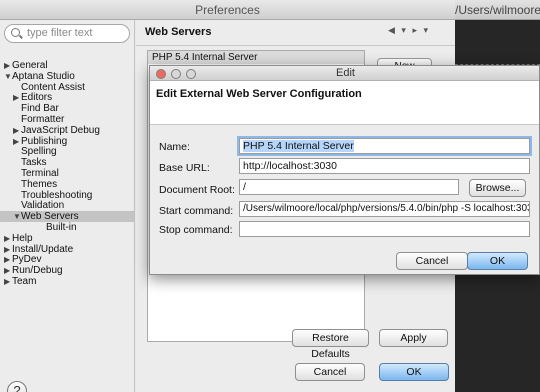  I want to click on sidebar-item-label: Web Servers, so click(50, 217).